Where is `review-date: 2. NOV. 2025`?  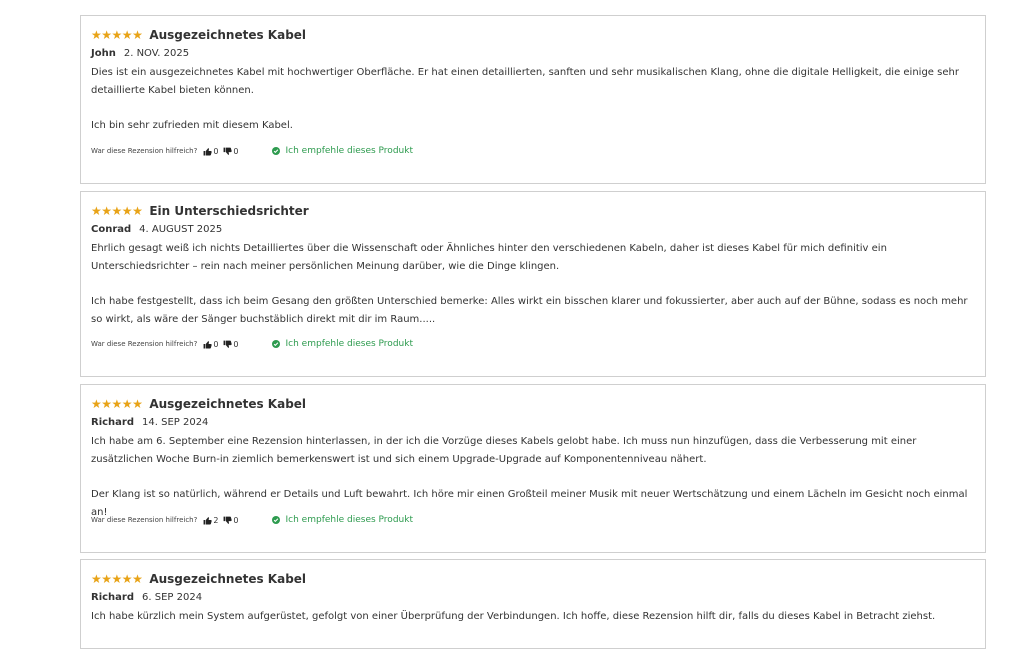 review-date: 2. NOV. 2025 is located at coordinates (156, 53).